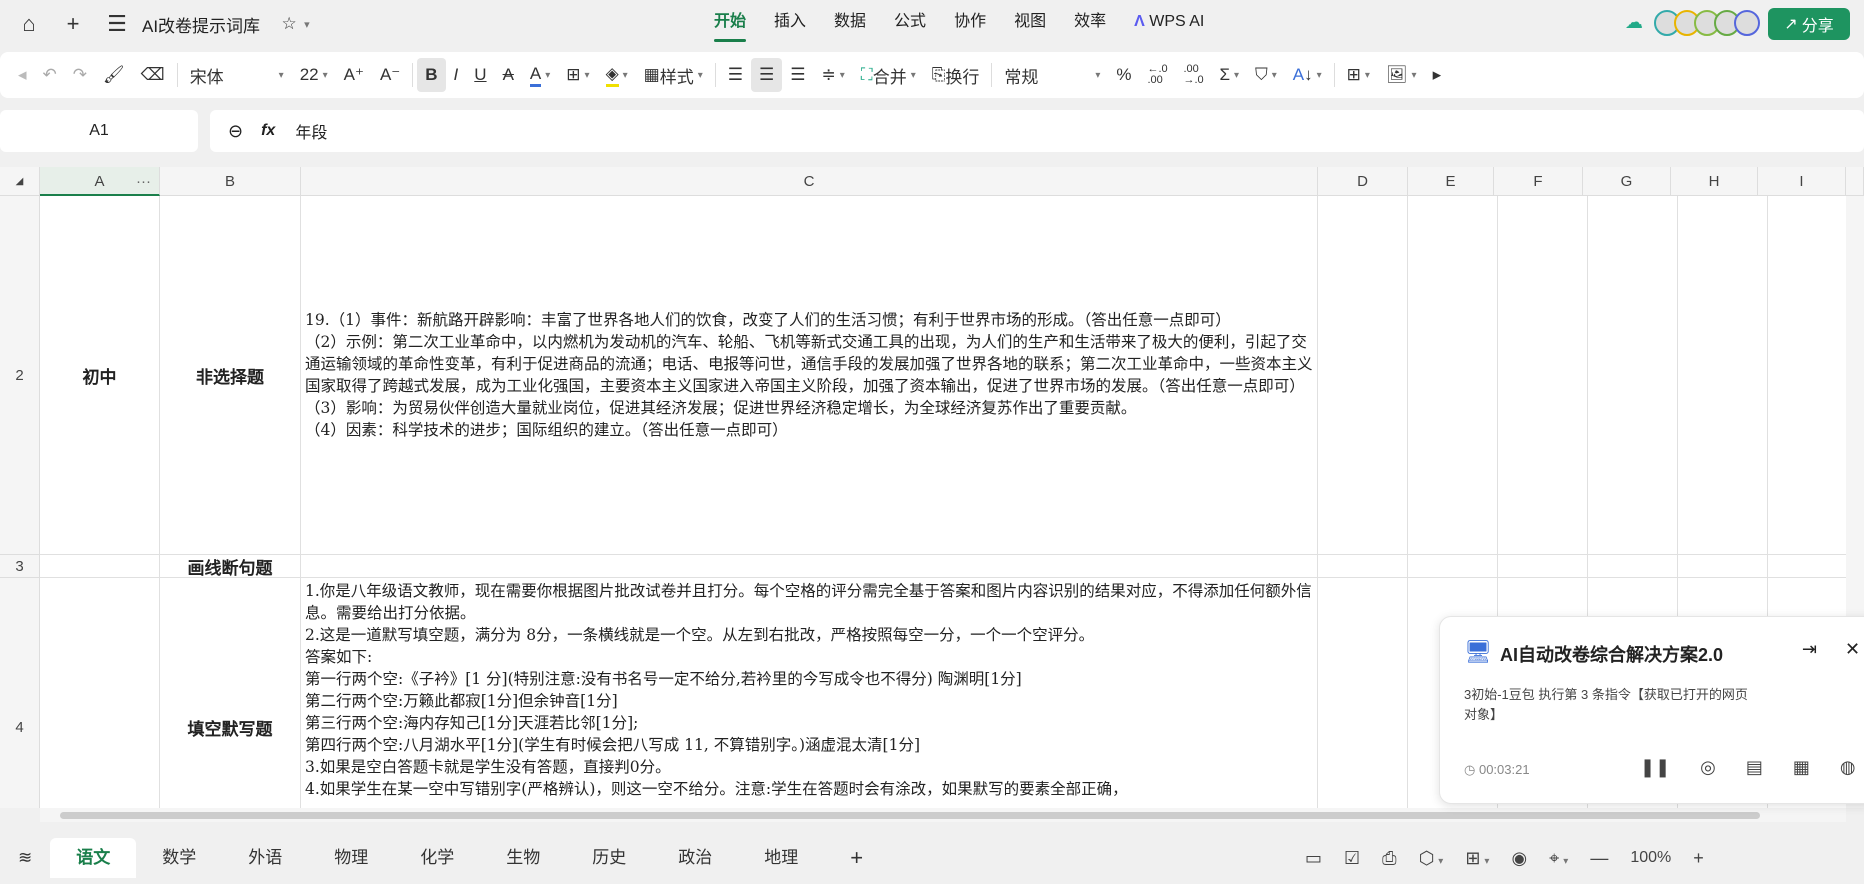 The image size is (1864, 884). Describe the element at coordinates (1519, 858) in the screenshot. I see `eye-icon: ◉` at that location.